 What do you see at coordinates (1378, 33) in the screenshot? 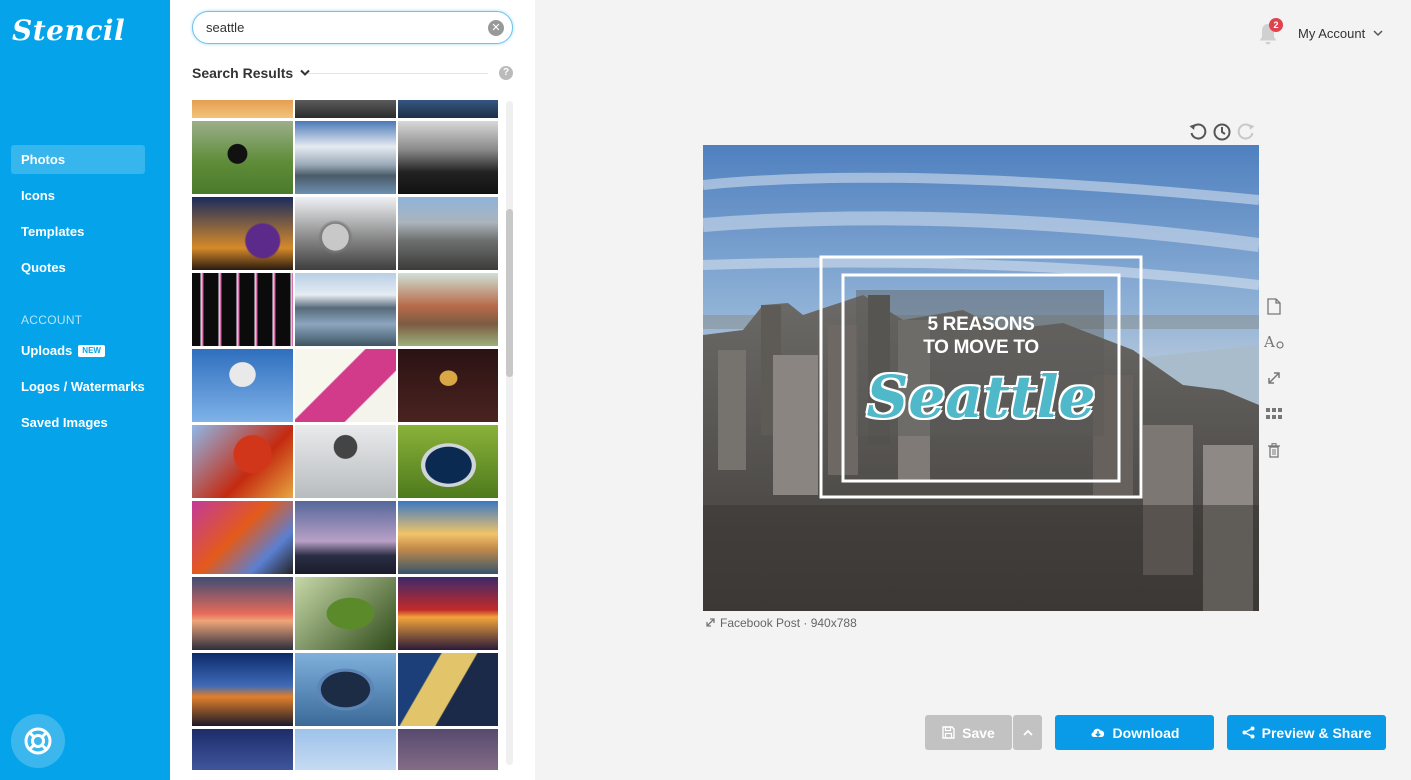
I see `chevron-down-icon` at bounding box center [1378, 33].